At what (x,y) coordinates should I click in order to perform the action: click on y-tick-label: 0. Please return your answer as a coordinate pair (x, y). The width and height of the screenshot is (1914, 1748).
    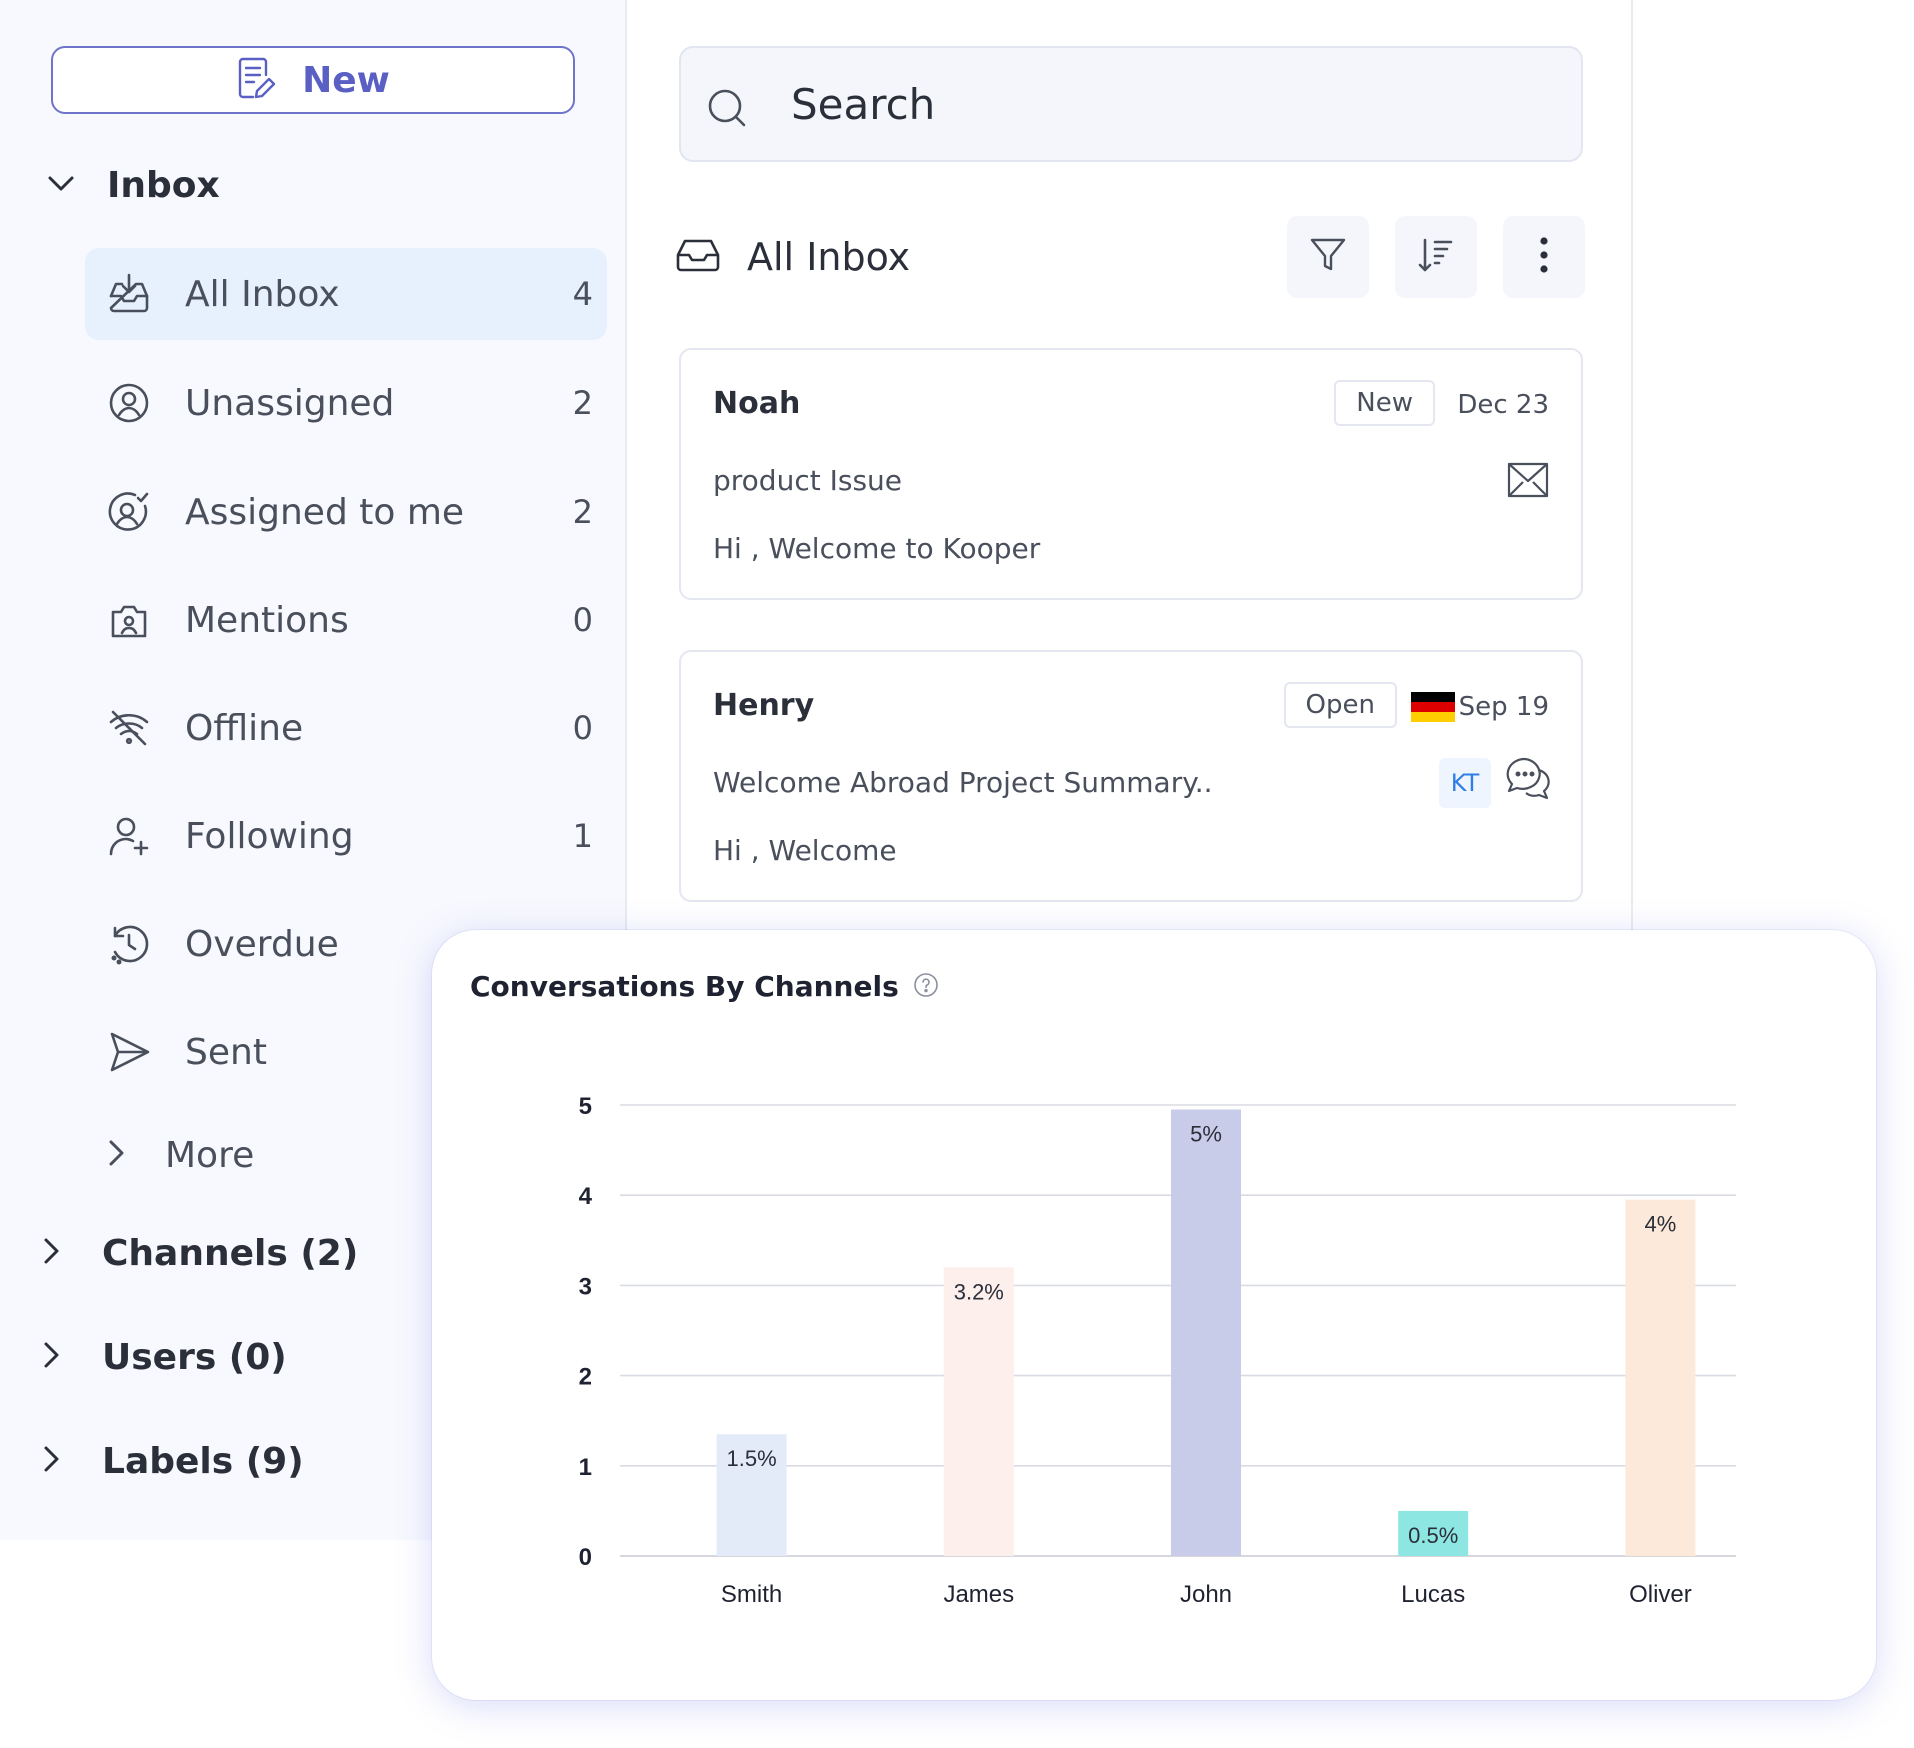
    Looking at the image, I should click on (585, 1557).